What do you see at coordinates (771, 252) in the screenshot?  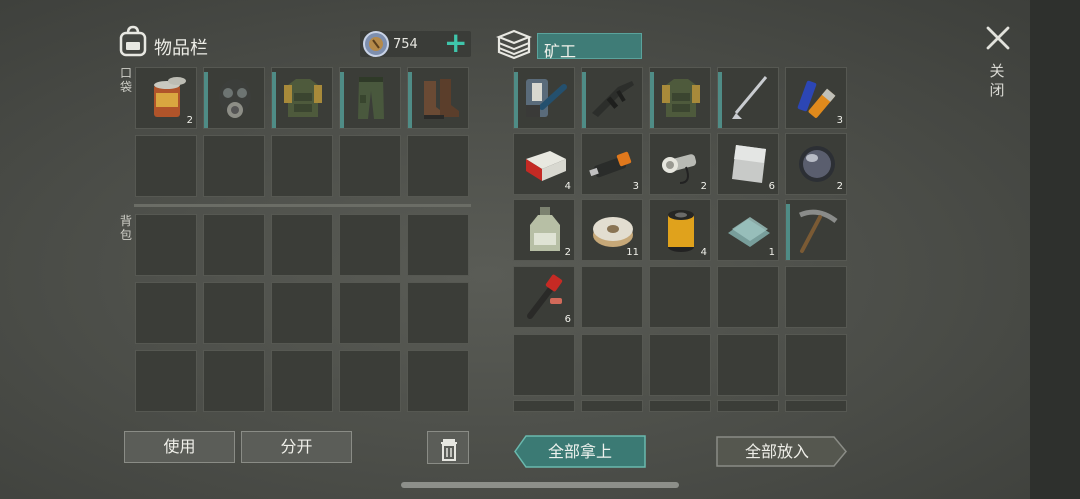 I see `item-count: 1` at bounding box center [771, 252].